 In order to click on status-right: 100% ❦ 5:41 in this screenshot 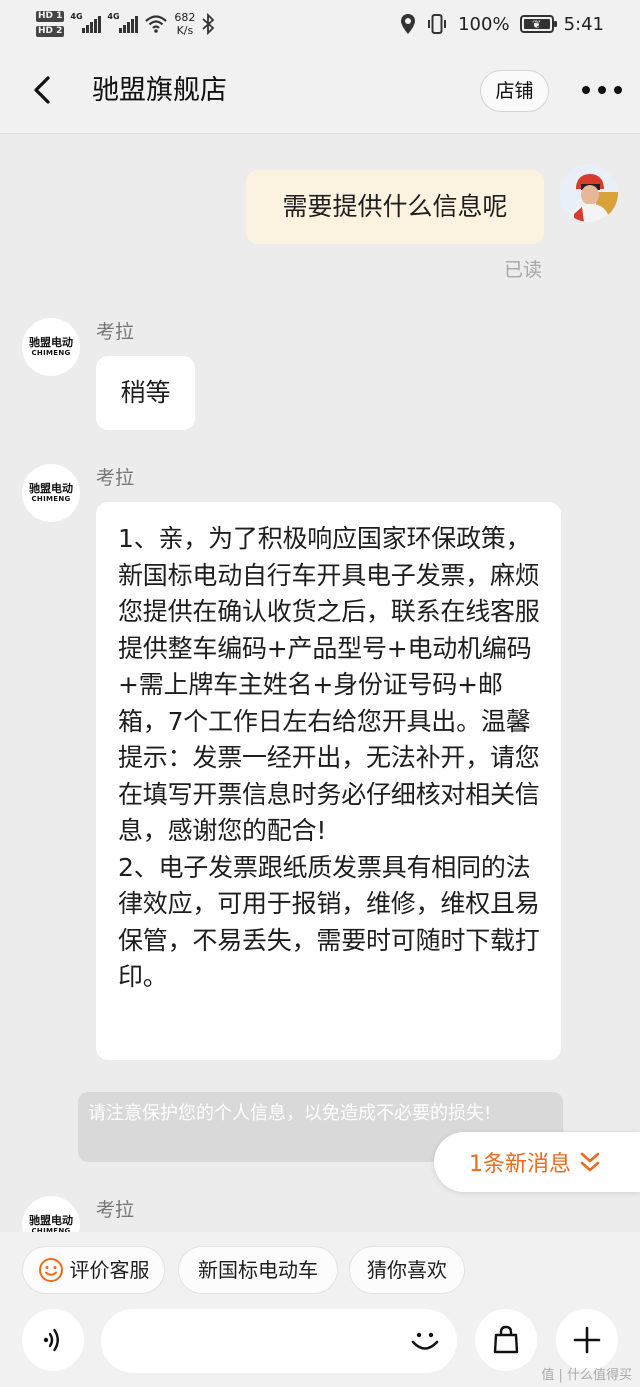, I will do `click(502, 24)`.